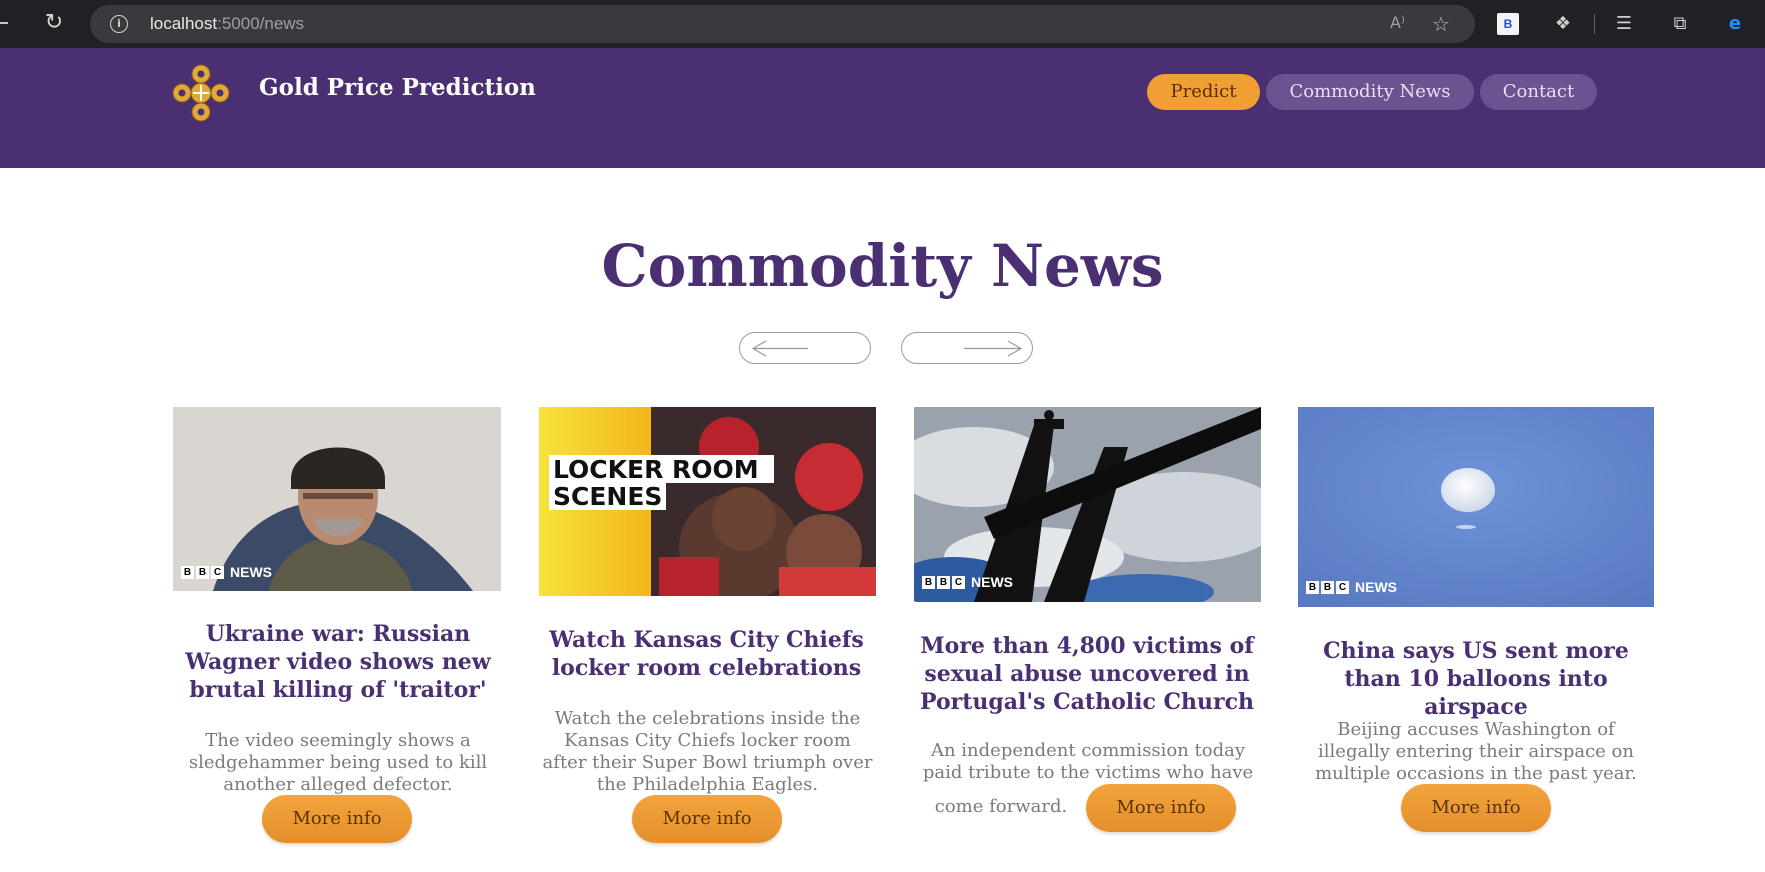 The height and width of the screenshot is (872, 1765). Describe the element at coordinates (1508, 24) in the screenshot. I see `extension-icon: B` at that location.